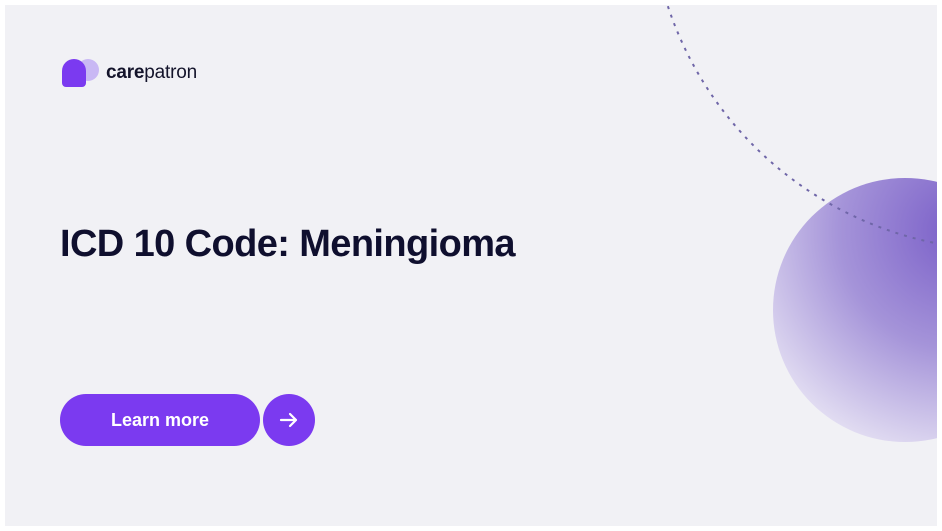 Image resolution: width=942 pixels, height=531 pixels. What do you see at coordinates (80, 73) in the screenshot?
I see `carepatron-logo-icon` at bounding box center [80, 73].